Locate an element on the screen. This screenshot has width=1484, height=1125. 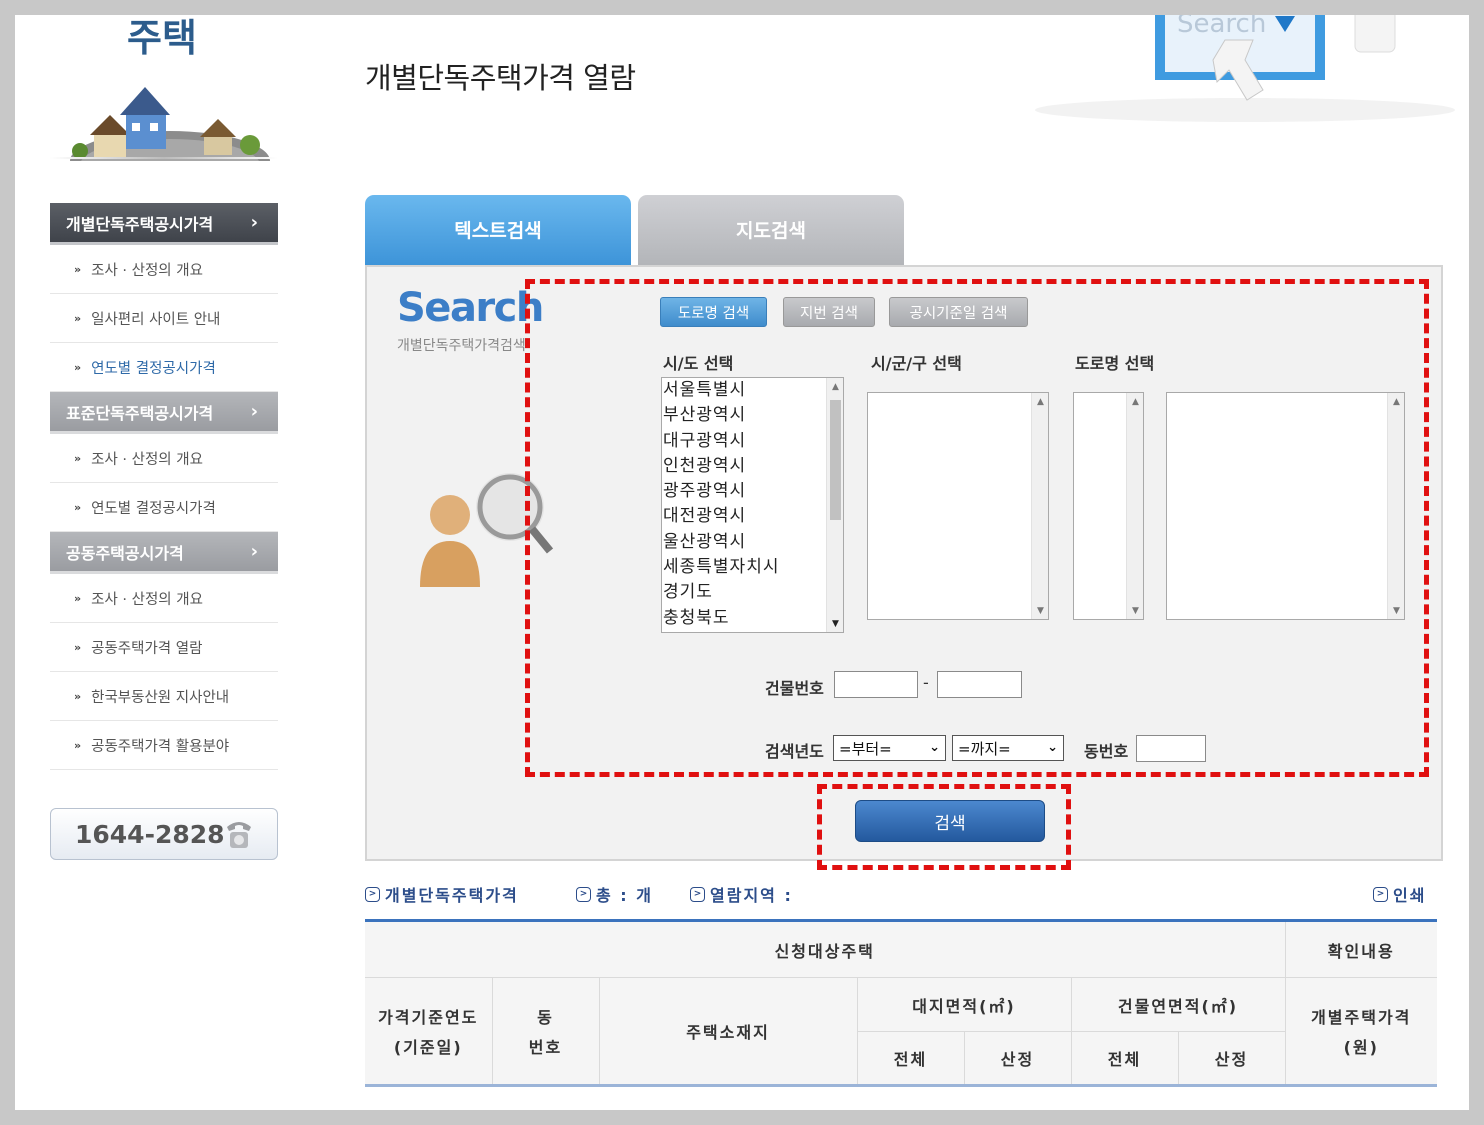
sidebar-item-ilsa-site: » 일사편리 사이트 안내 is located at coordinates (164, 318).